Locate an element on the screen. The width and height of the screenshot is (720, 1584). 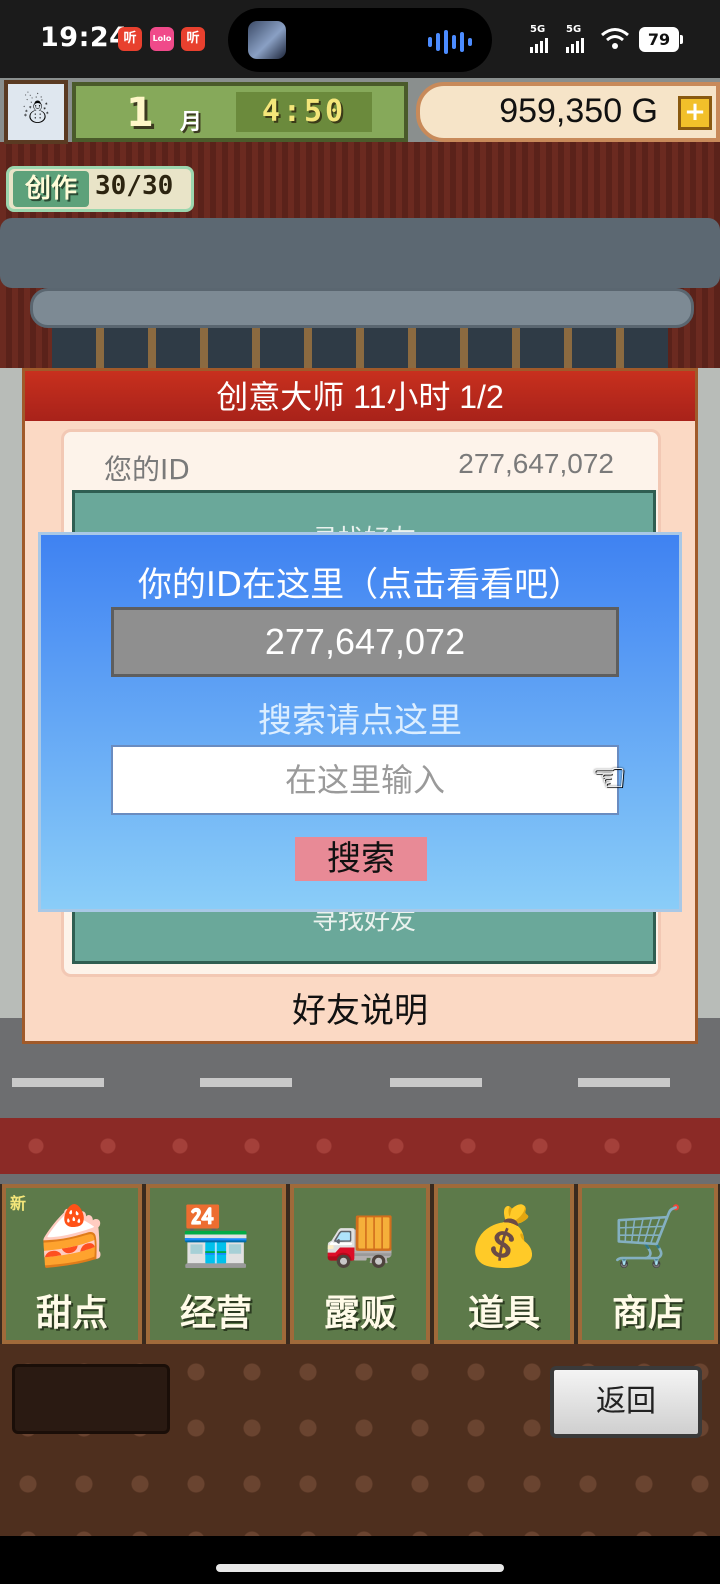
home-indicator is located at coordinates (360, 1568).